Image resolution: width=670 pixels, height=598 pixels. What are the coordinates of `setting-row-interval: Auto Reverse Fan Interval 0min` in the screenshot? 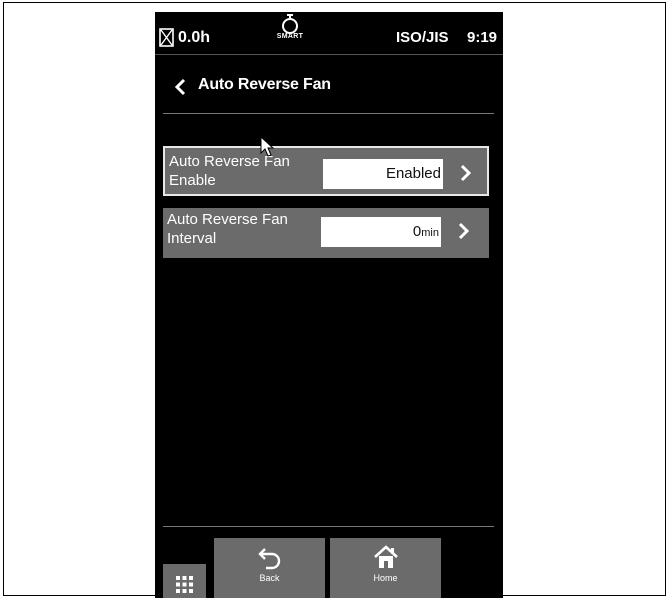 It's located at (326, 233).